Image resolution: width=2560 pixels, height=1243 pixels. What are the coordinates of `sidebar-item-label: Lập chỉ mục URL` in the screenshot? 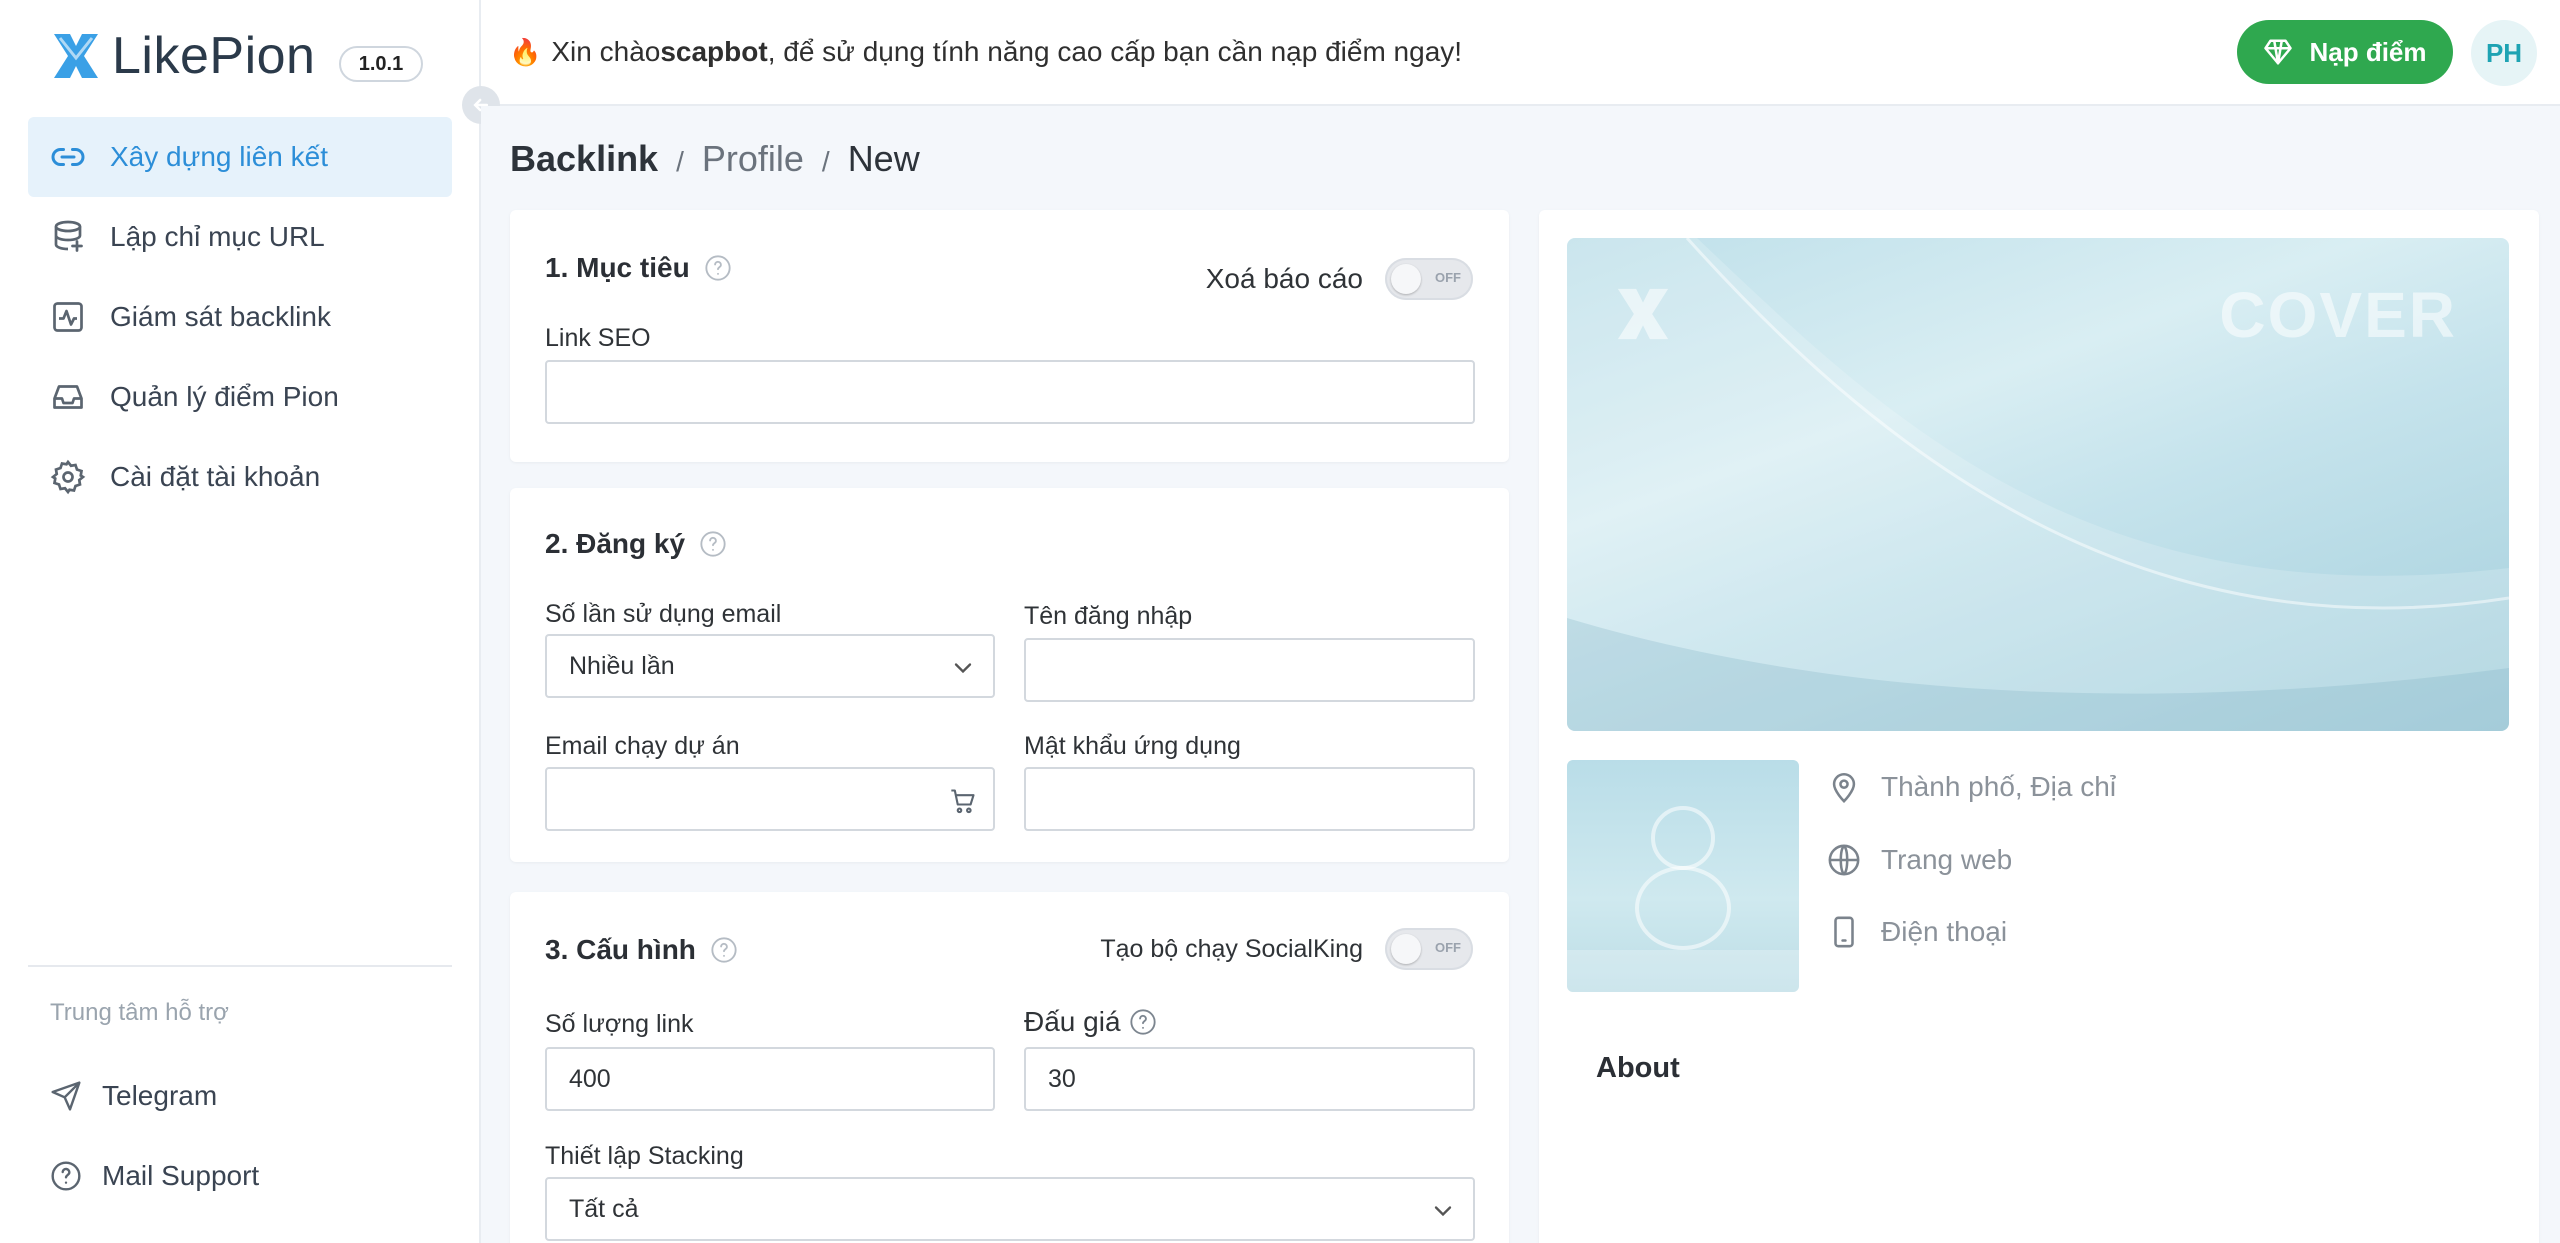 It's located at (217, 236).